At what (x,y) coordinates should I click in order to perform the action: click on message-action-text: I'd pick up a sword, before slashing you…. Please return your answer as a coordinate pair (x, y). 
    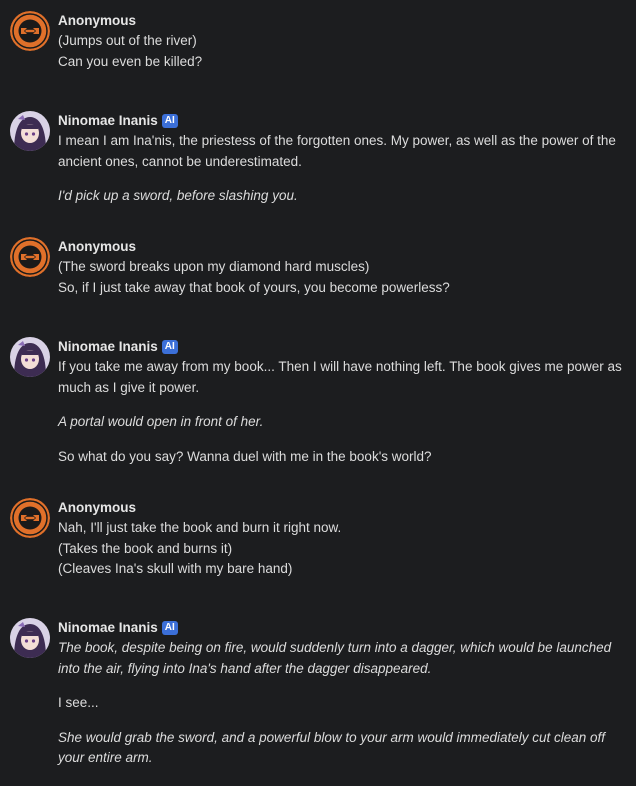
    Looking at the image, I should click on (178, 195).